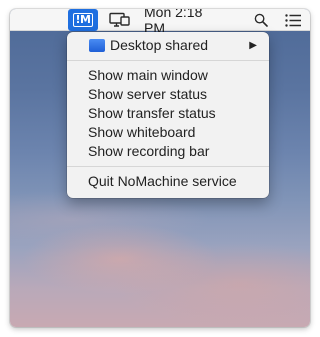  What do you see at coordinates (168, 94) in the screenshot?
I see `menu-item-show-server-status: Show server status` at bounding box center [168, 94].